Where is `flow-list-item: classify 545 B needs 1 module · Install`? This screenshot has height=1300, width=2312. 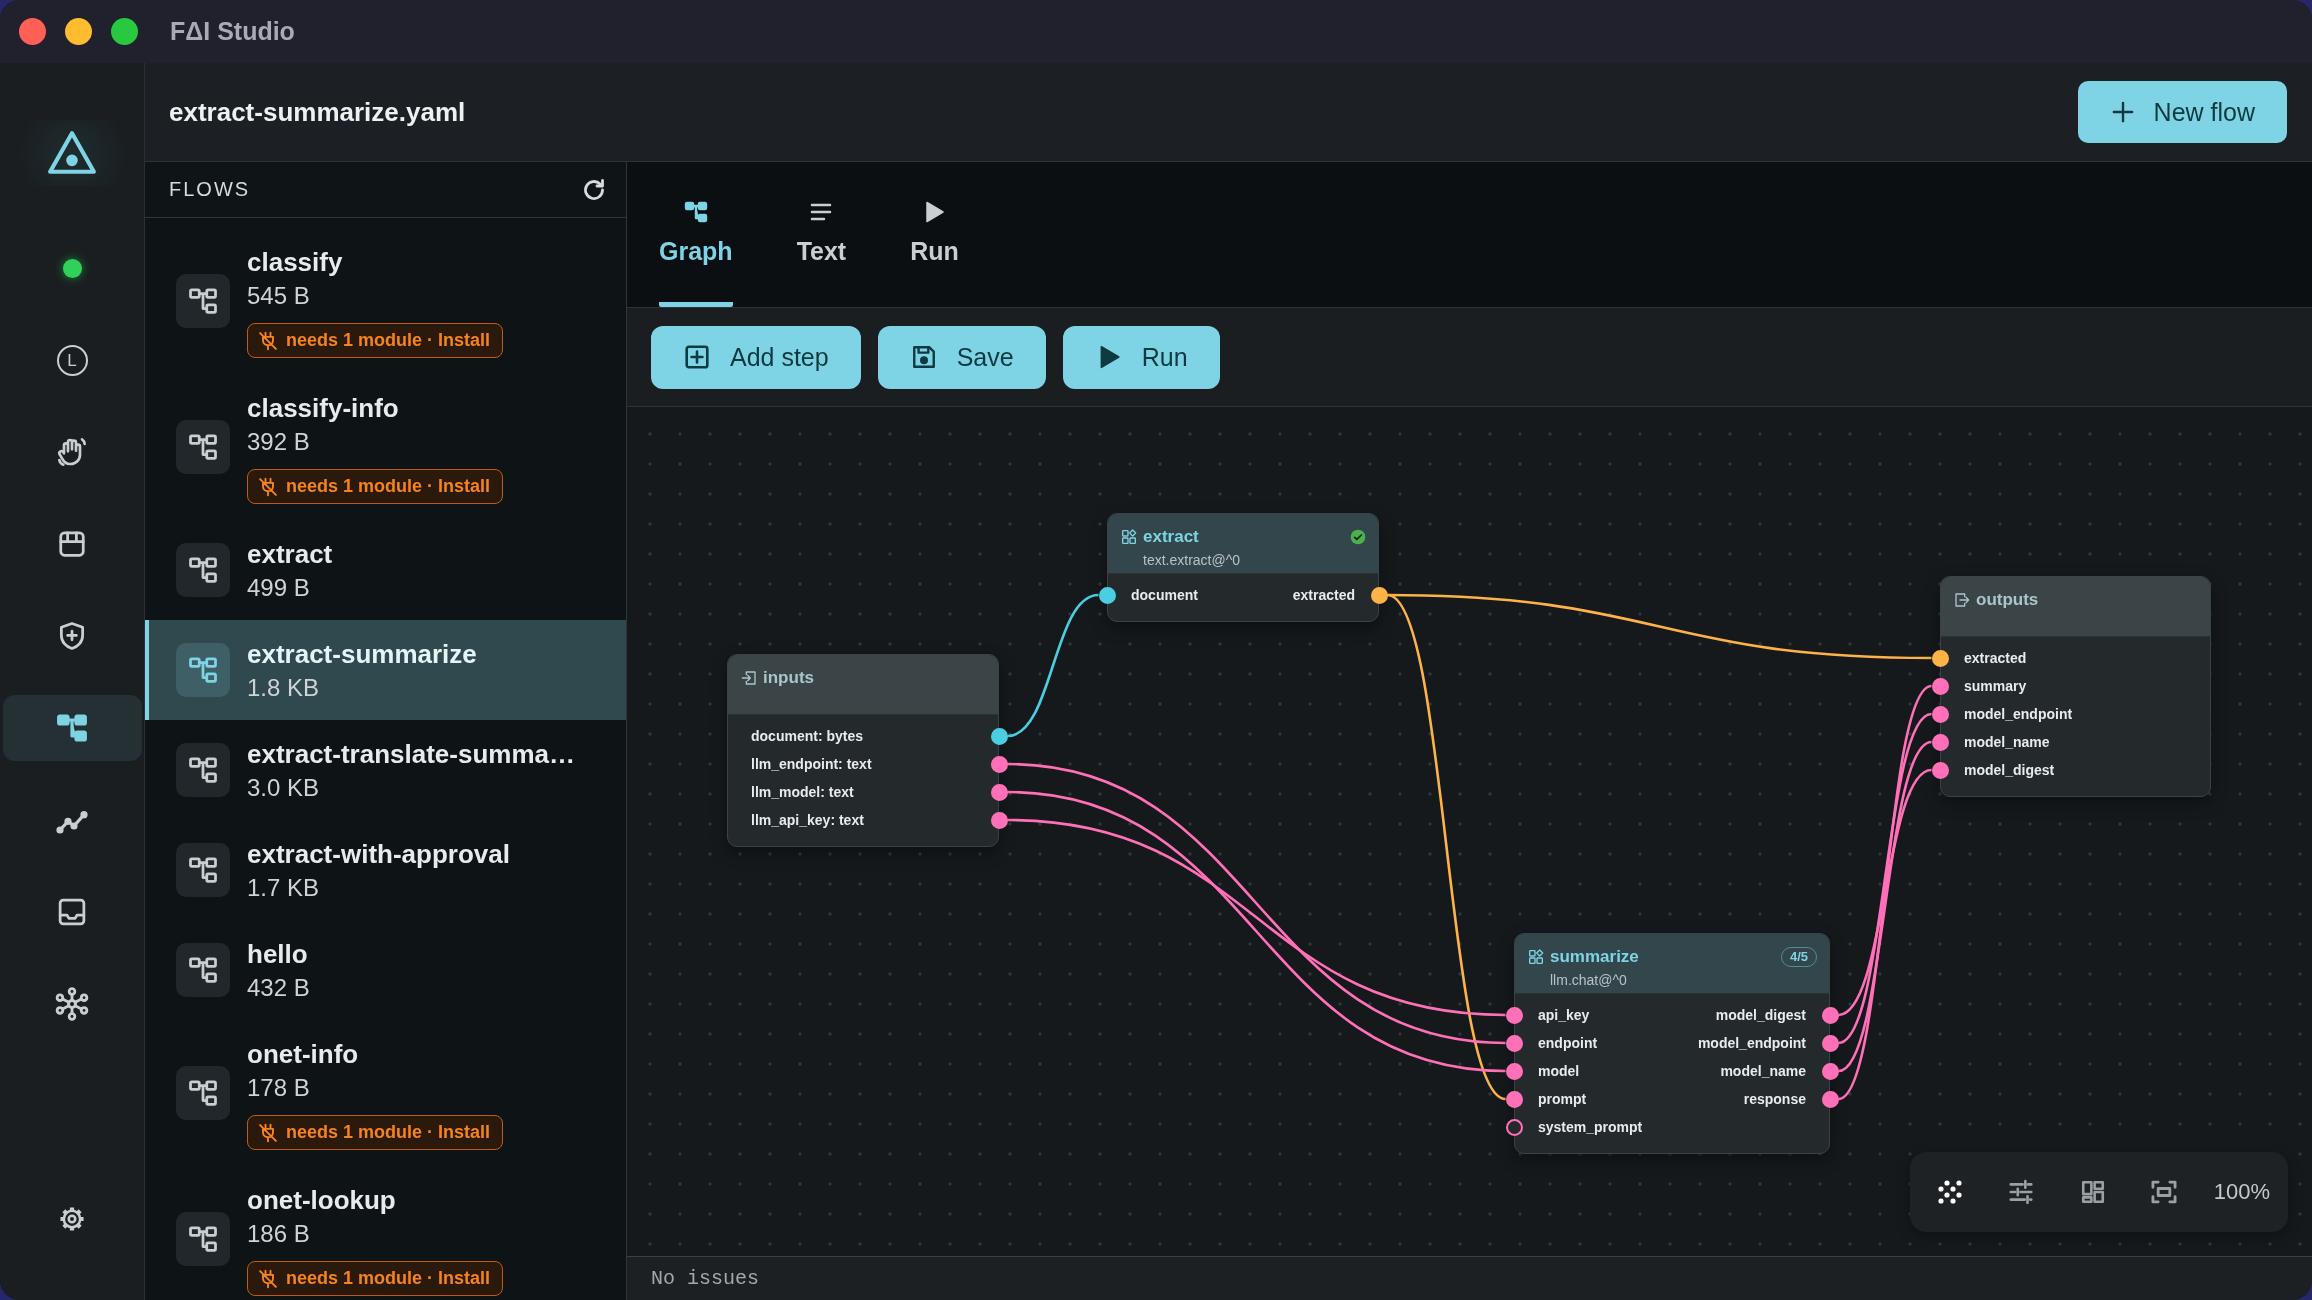
flow-list-item: classify 545 B needs 1 module · Install is located at coordinates (385, 301).